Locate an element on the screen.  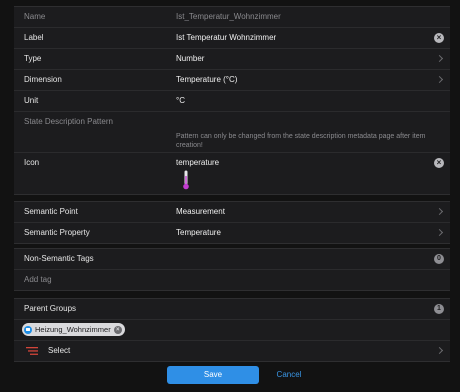
add-tag-row: Add tag is located at coordinates (232, 280).